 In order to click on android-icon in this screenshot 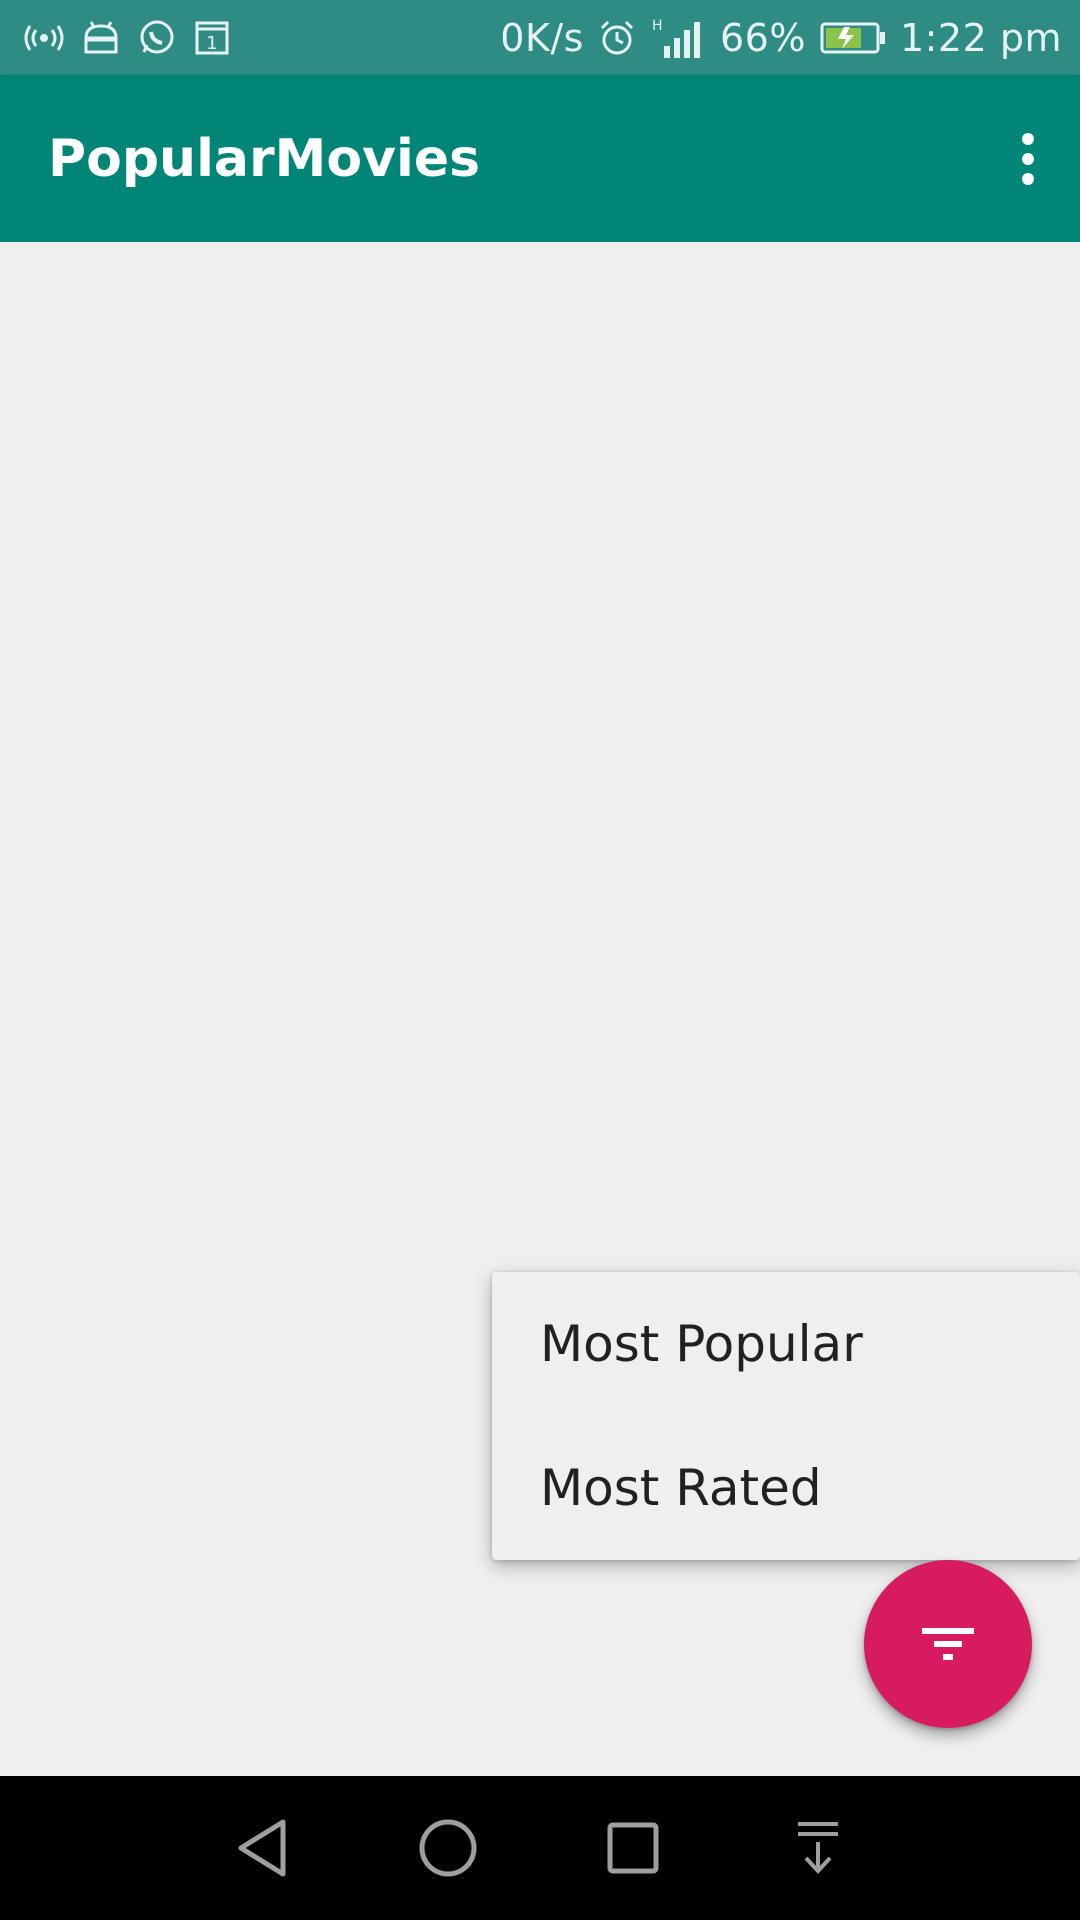, I will do `click(101, 38)`.